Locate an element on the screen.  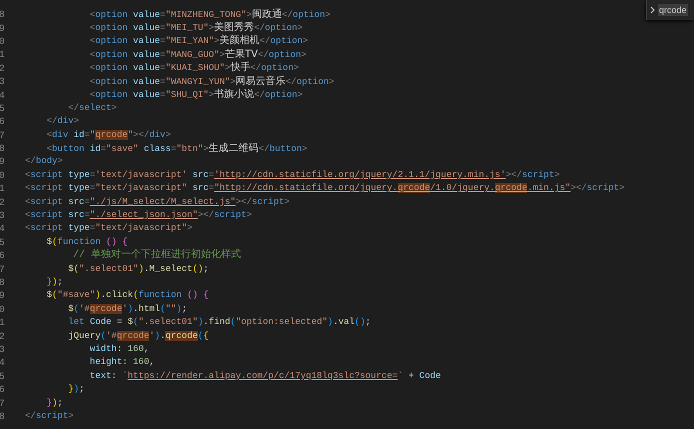
code-line: <script src="./select_json.json"></script> is located at coordinates (138, 215).